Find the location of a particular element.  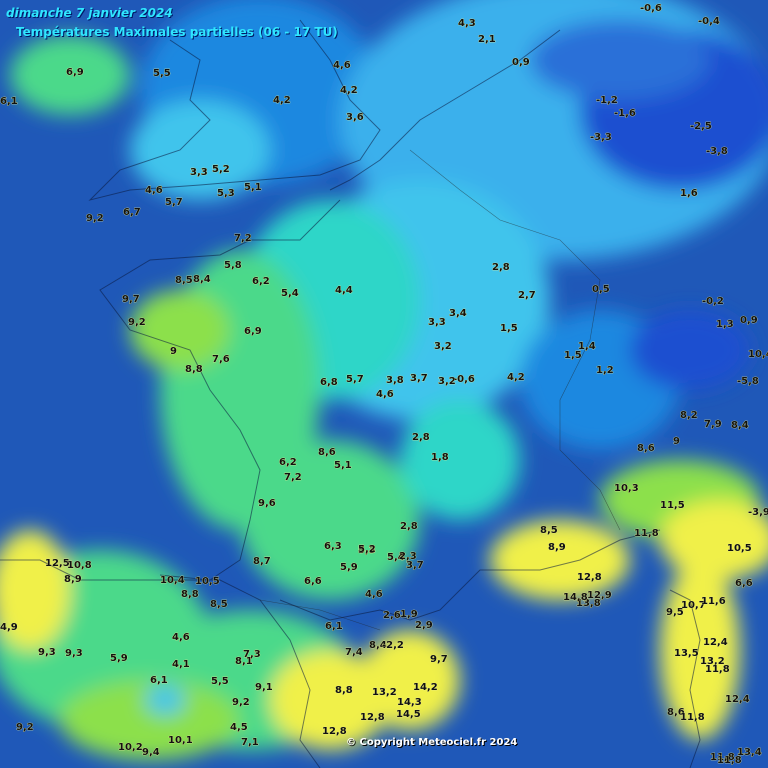

station-value: 2,6 is located at coordinates (392, 615).